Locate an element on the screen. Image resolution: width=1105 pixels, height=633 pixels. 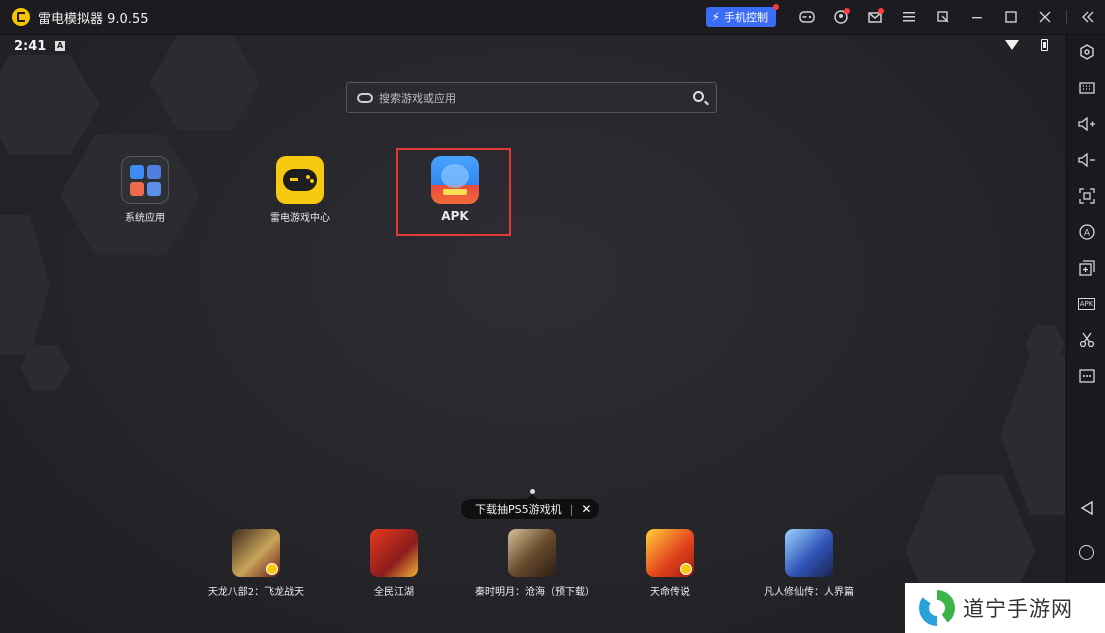
search-bar: 搜索游戏或应用 is located at coordinates (531, 97).